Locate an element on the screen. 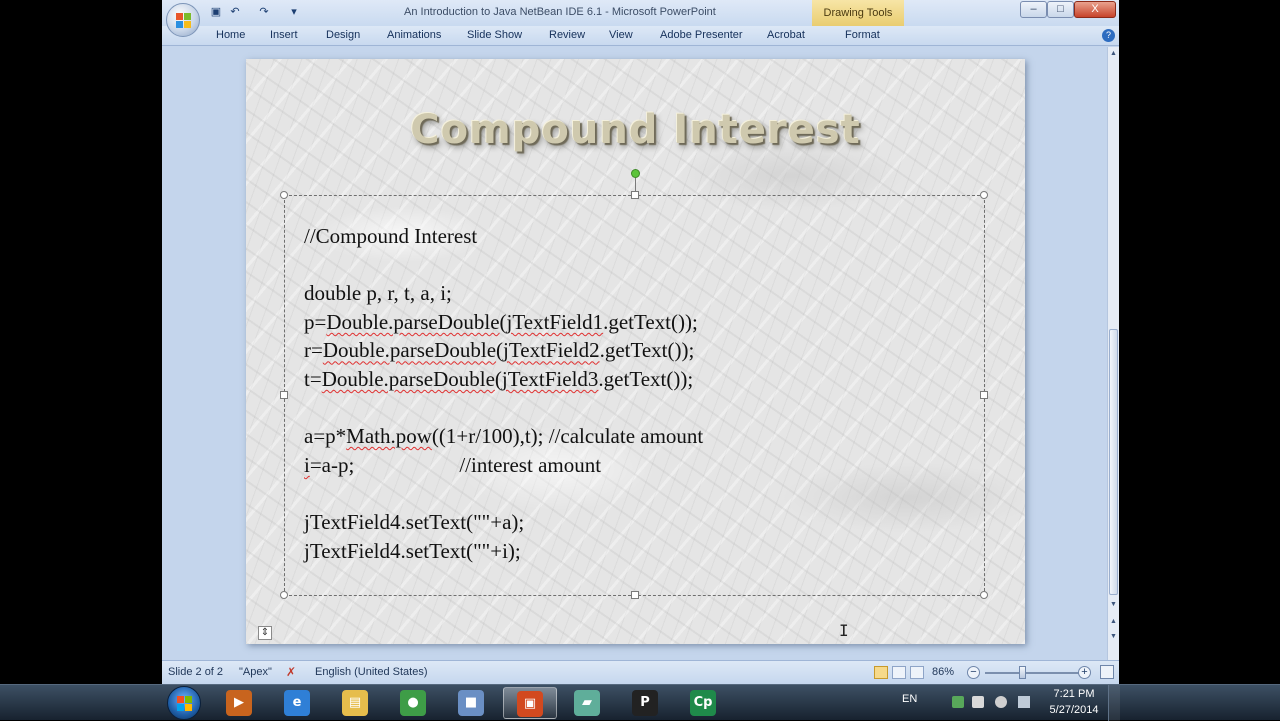  clock-date: 5/27/2014 is located at coordinates (1074, 710).